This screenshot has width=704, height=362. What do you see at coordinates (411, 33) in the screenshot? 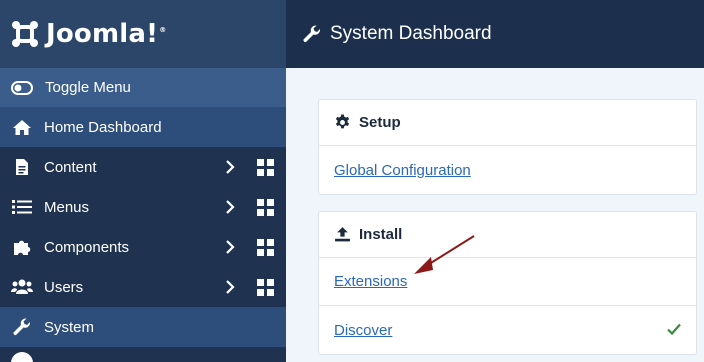
I see `page-title: System Dashboard` at bounding box center [411, 33].